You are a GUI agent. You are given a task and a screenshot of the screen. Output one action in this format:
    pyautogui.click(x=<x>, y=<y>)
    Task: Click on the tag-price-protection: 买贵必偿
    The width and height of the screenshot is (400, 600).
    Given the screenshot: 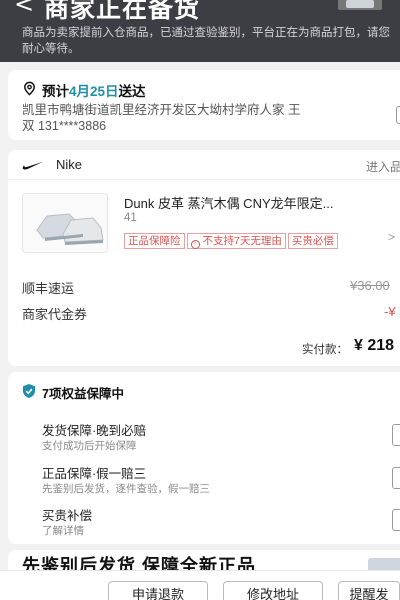 What is the action you would take?
    pyautogui.click(x=312, y=241)
    